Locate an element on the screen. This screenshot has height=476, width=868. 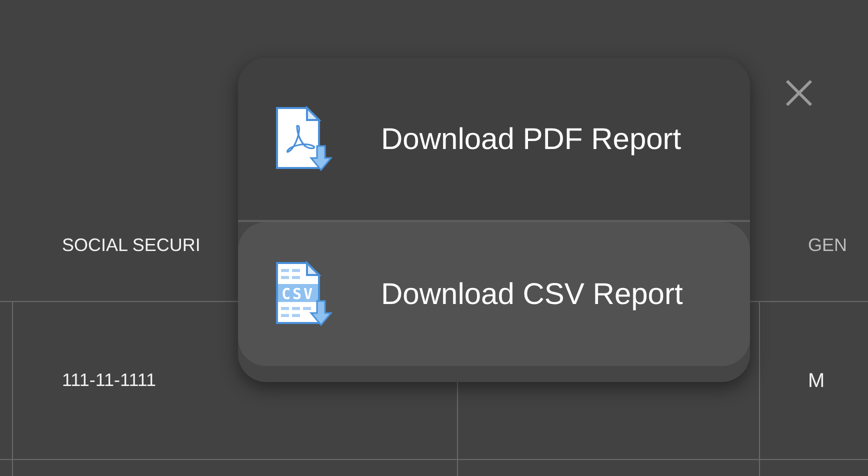
close-icon is located at coordinates (799, 93).